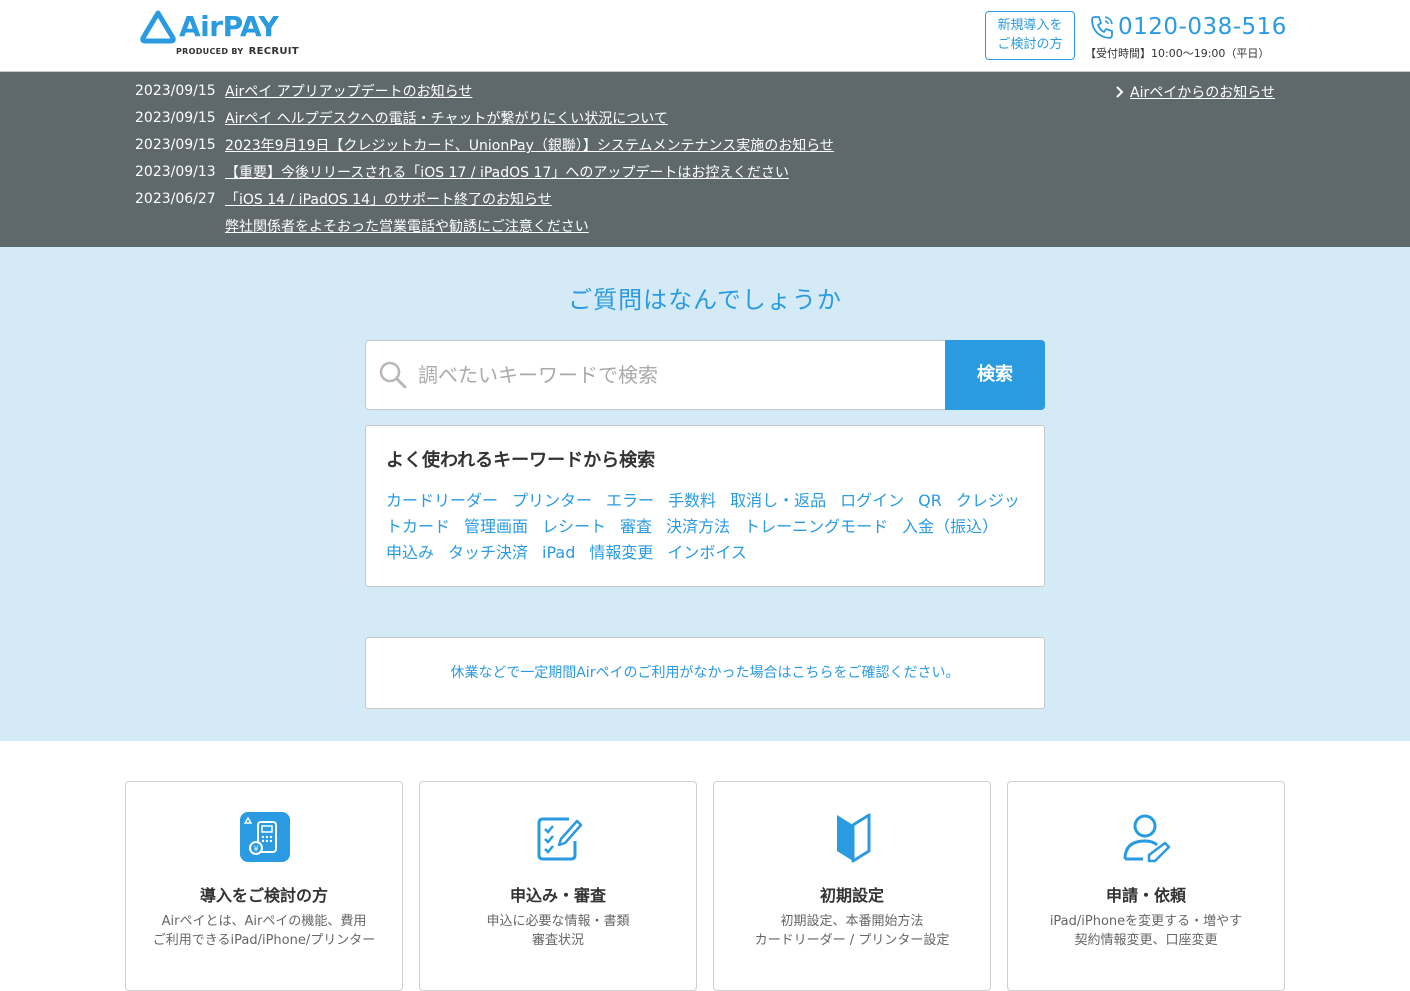 This screenshot has height=991, width=1410. I want to click on search-icon, so click(393, 375).